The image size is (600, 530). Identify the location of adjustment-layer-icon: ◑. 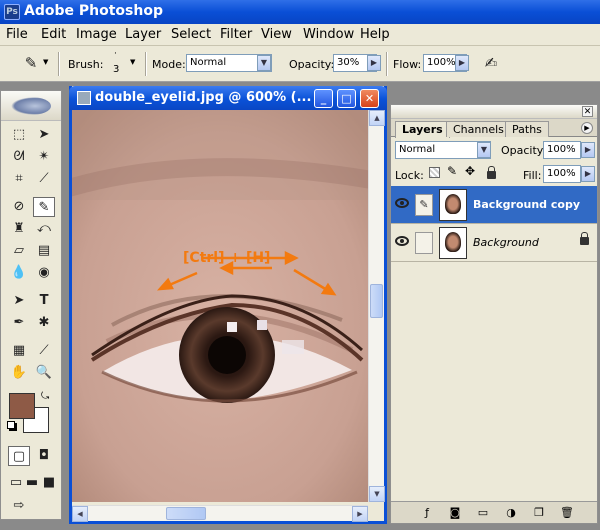
(511, 513).